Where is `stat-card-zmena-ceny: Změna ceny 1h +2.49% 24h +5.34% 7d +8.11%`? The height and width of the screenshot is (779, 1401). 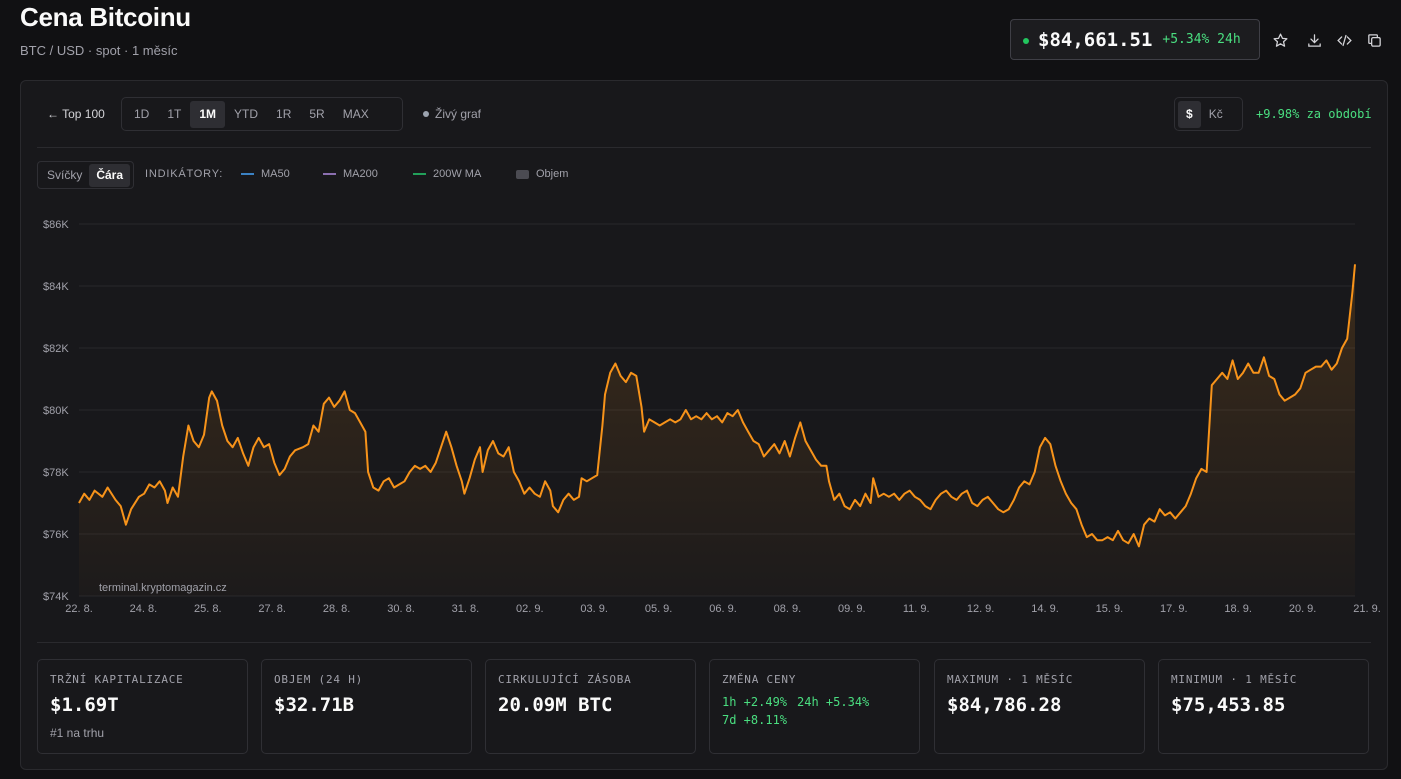
stat-card-zmena-ceny: Změna ceny 1h +2.49% 24h +5.34% 7d +8.11% is located at coordinates (814, 706).